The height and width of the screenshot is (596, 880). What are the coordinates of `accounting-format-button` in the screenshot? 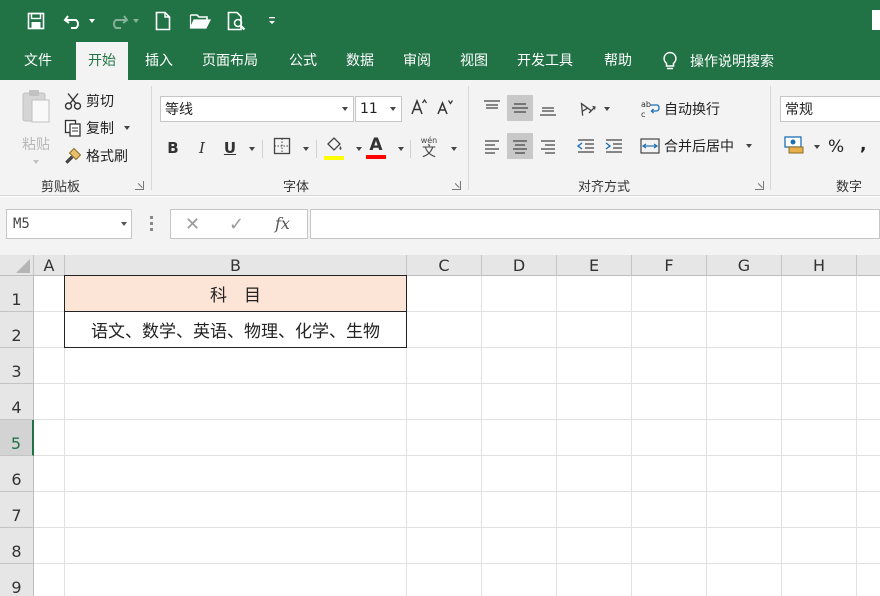 It's located at (802, 147).